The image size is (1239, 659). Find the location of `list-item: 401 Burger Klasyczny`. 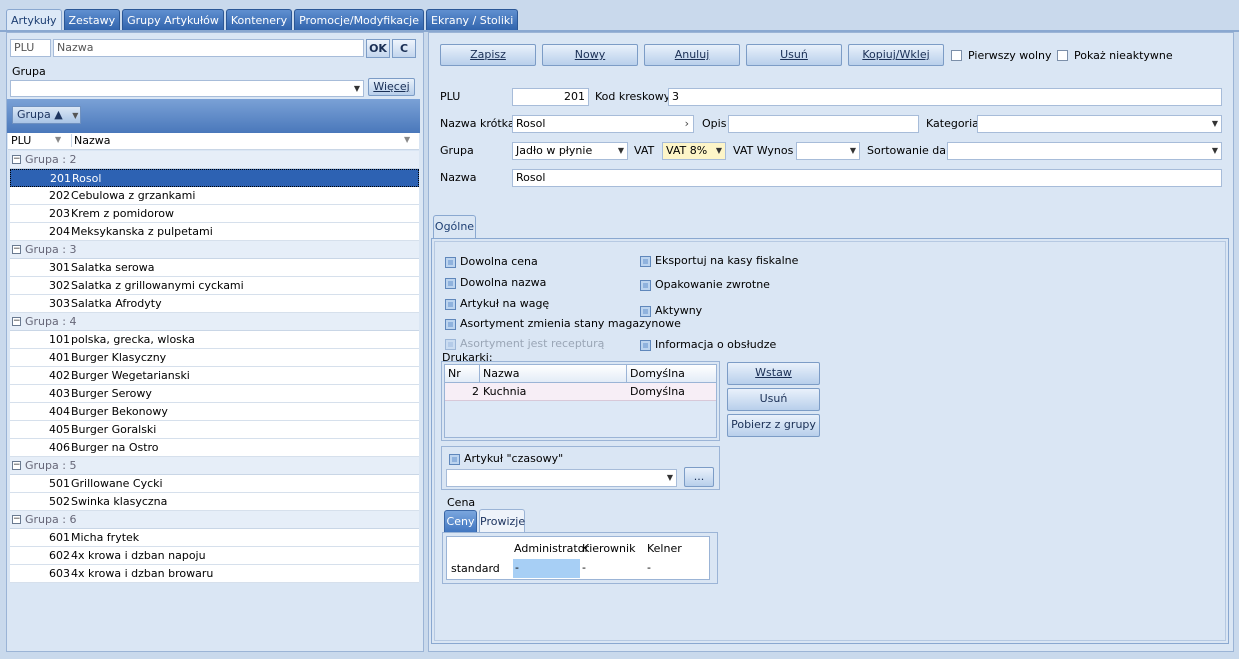

list-item: 401 Burger Klasyczny is located at coordinates (214, 358).